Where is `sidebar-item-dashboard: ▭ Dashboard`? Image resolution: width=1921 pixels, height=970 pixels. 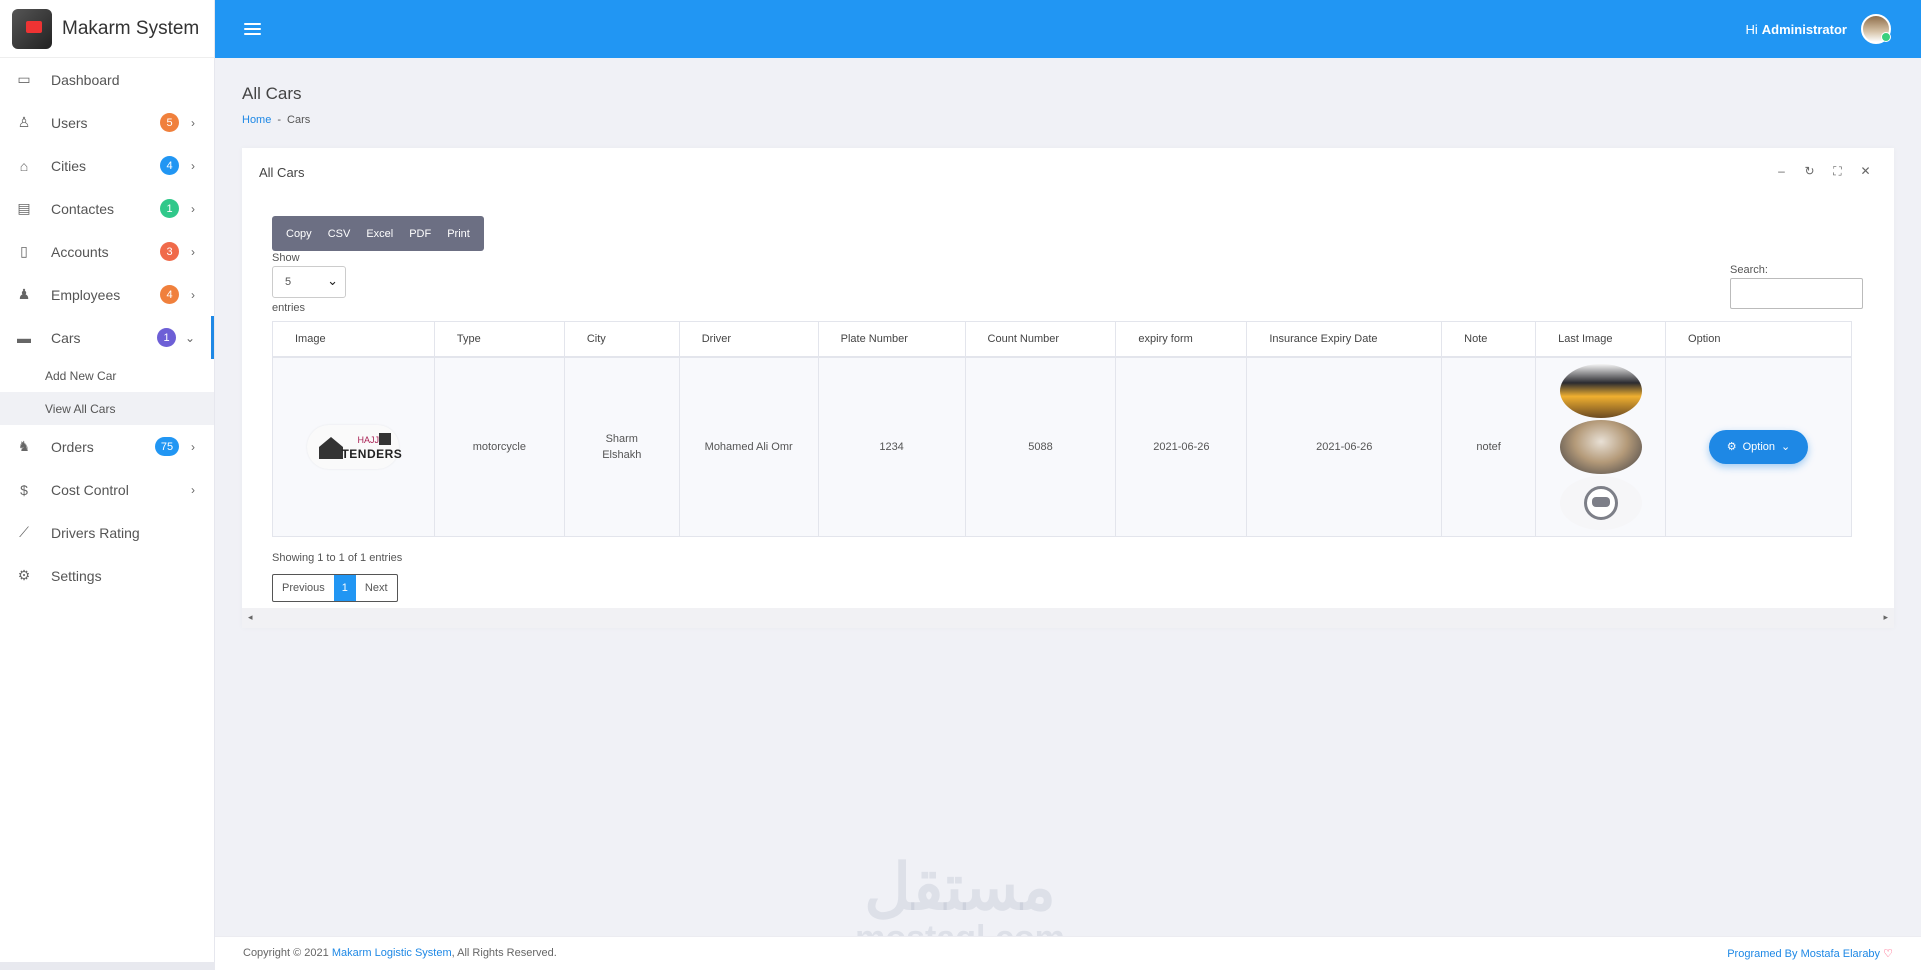 sidebar-item-dashboard: ▭ Dashboard is located at coordinates (107, 79).